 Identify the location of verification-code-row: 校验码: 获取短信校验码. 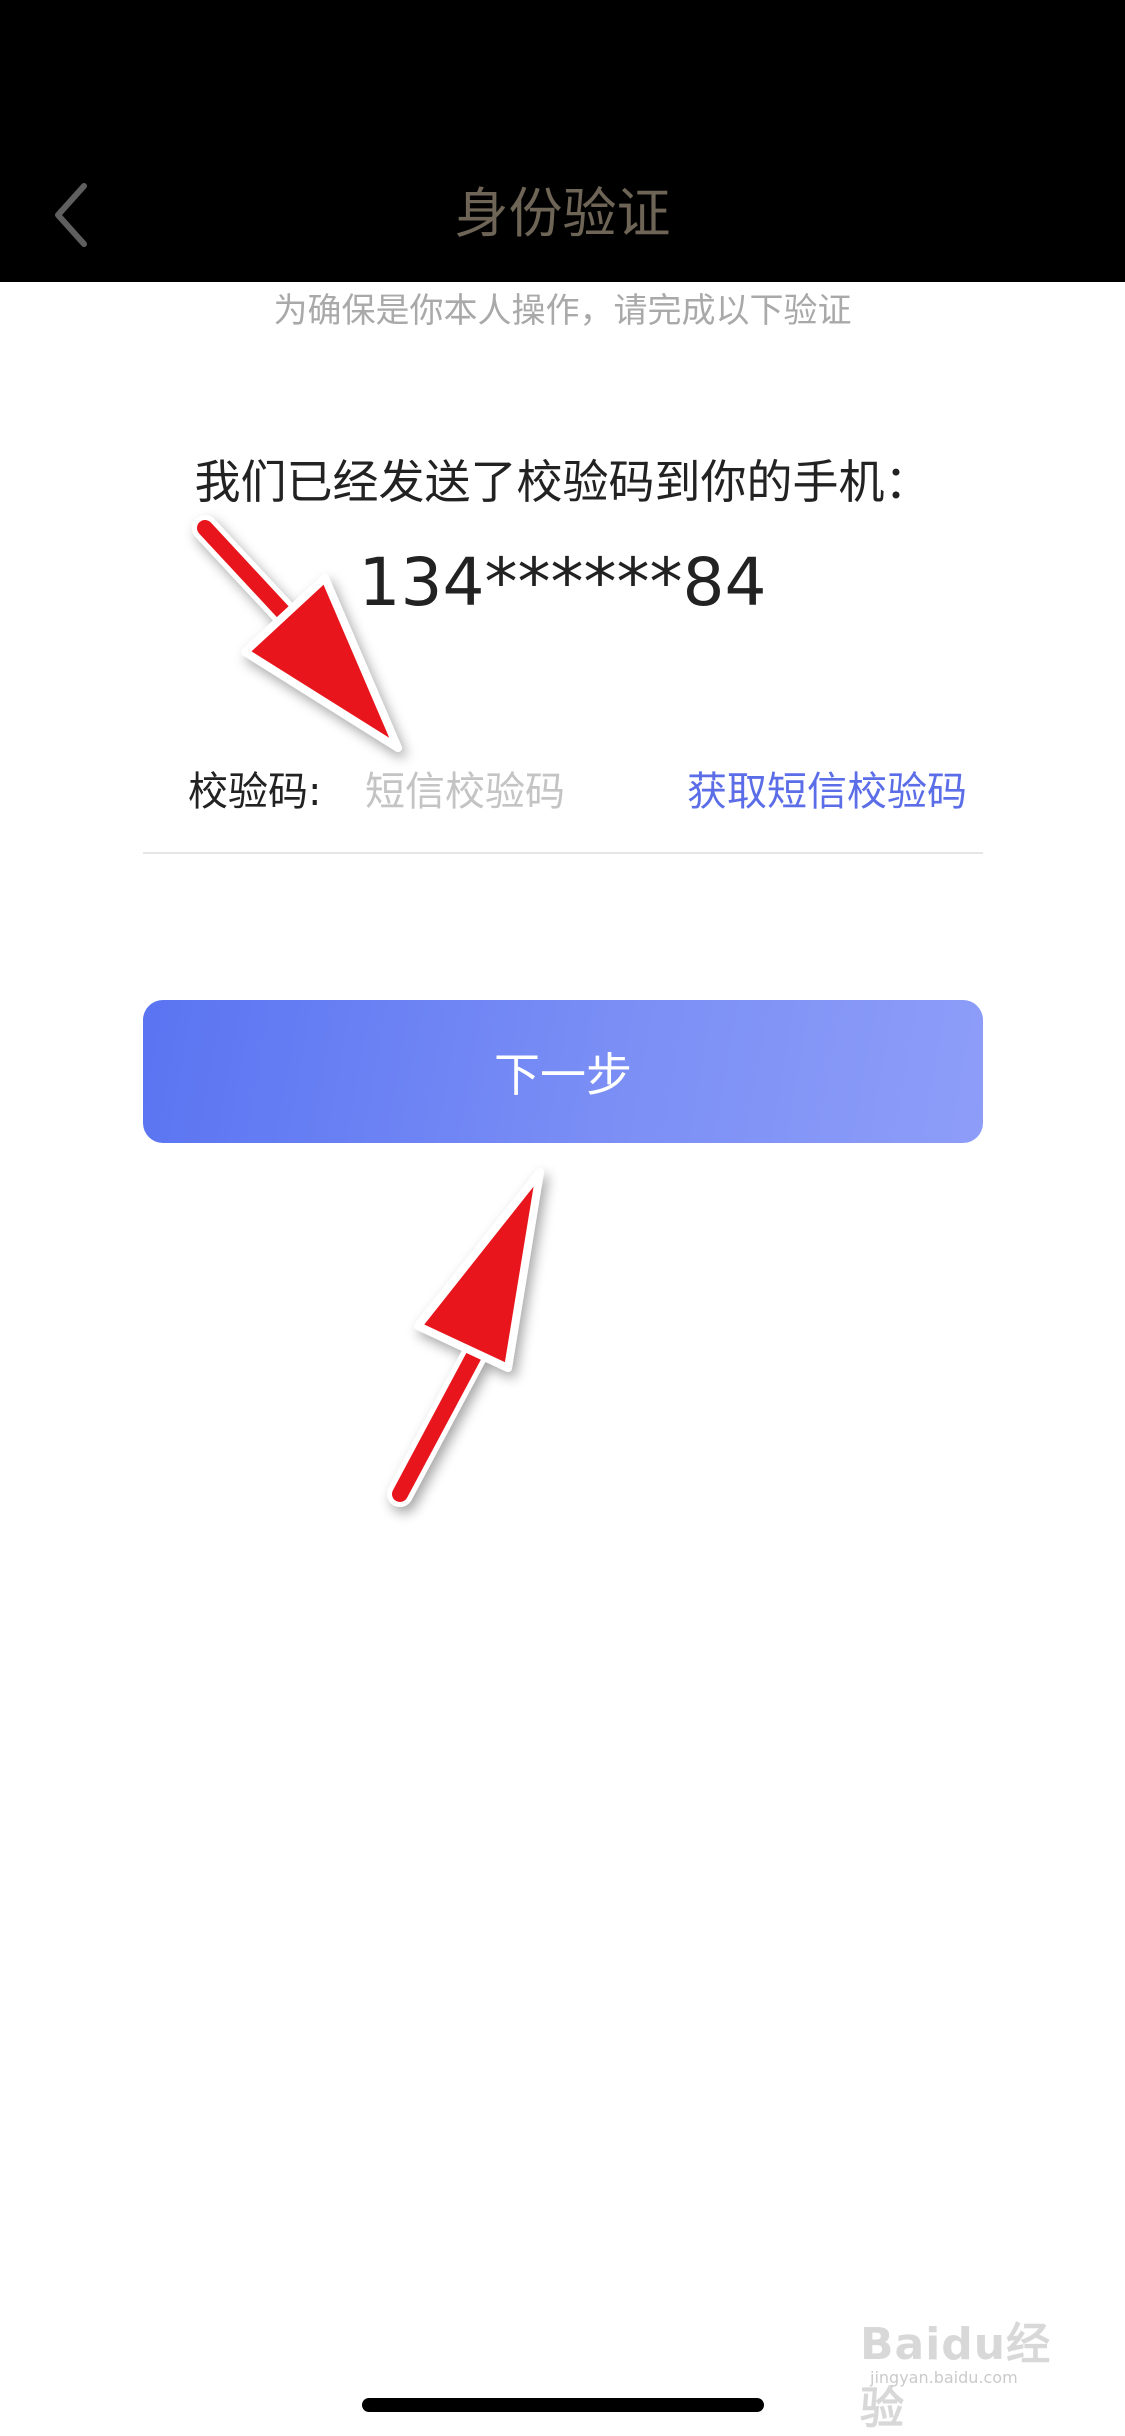
(563, 792).